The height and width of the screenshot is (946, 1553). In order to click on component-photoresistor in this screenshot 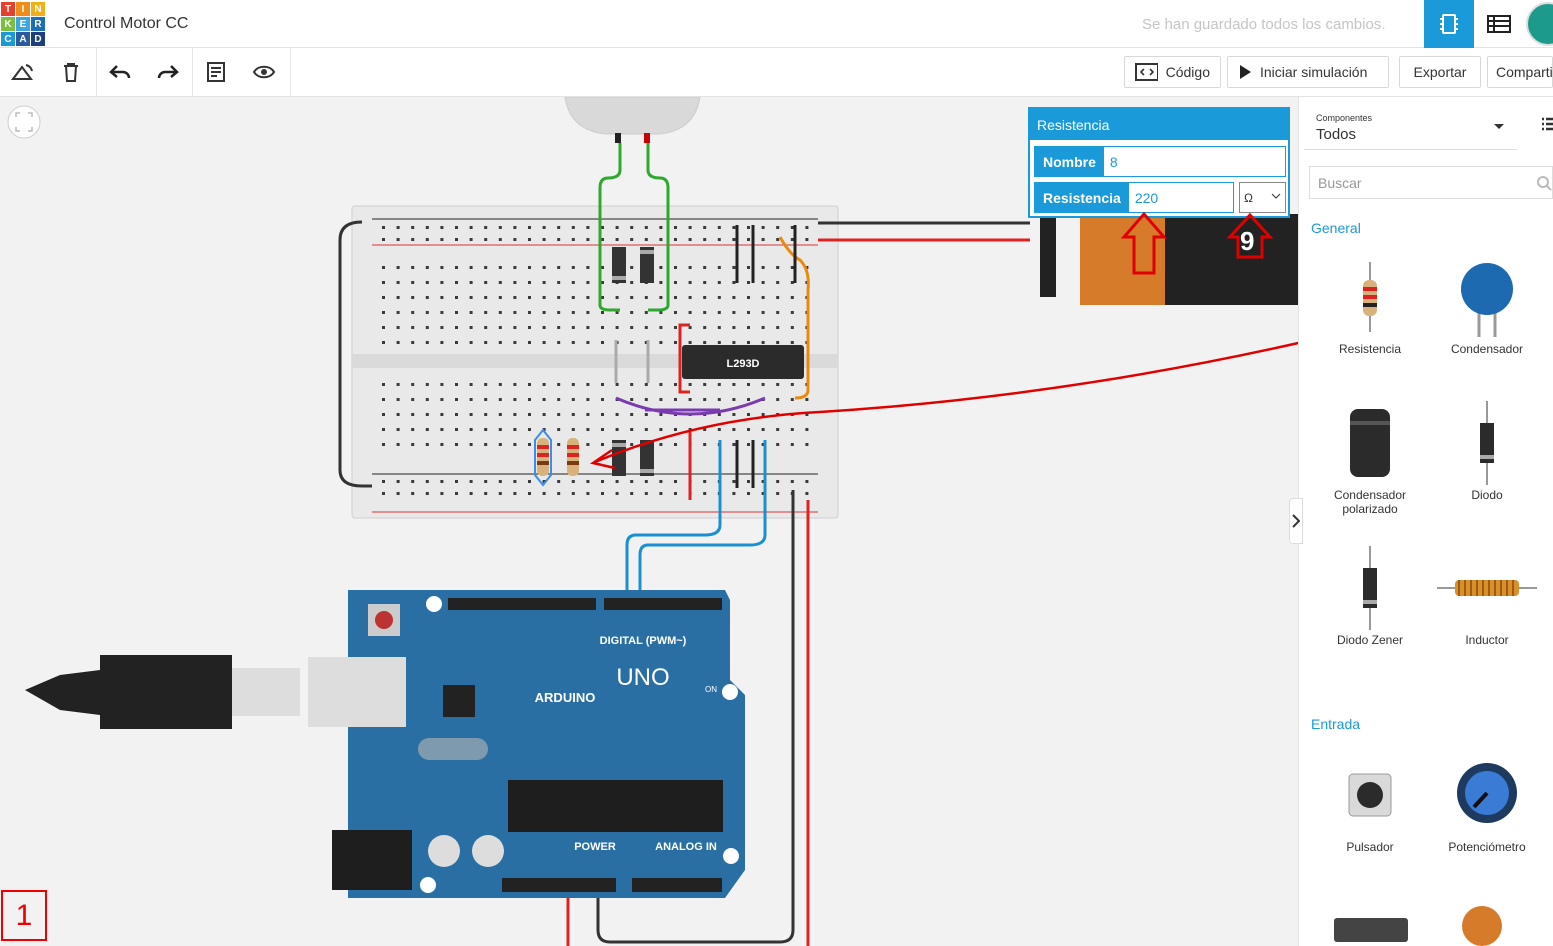, I will do `click(1482, 926)`.